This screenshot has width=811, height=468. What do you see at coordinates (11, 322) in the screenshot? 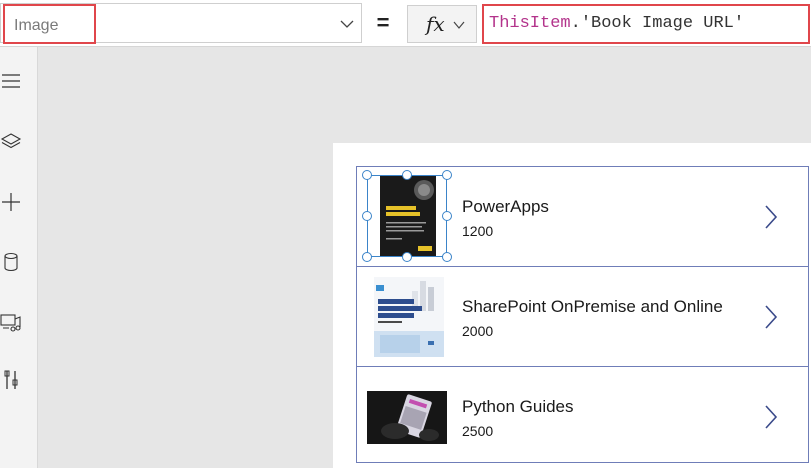
I see `media-icon` at bounding box center [11, 322].